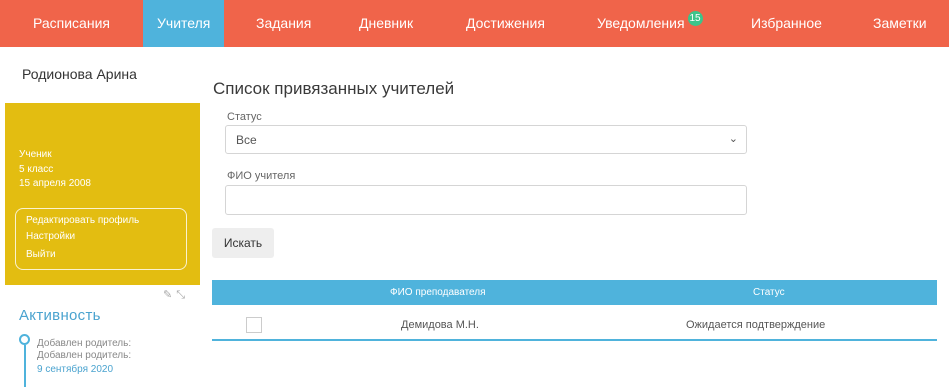  I want to click on nav-item-schedules: Расписания, so click(71, 23).